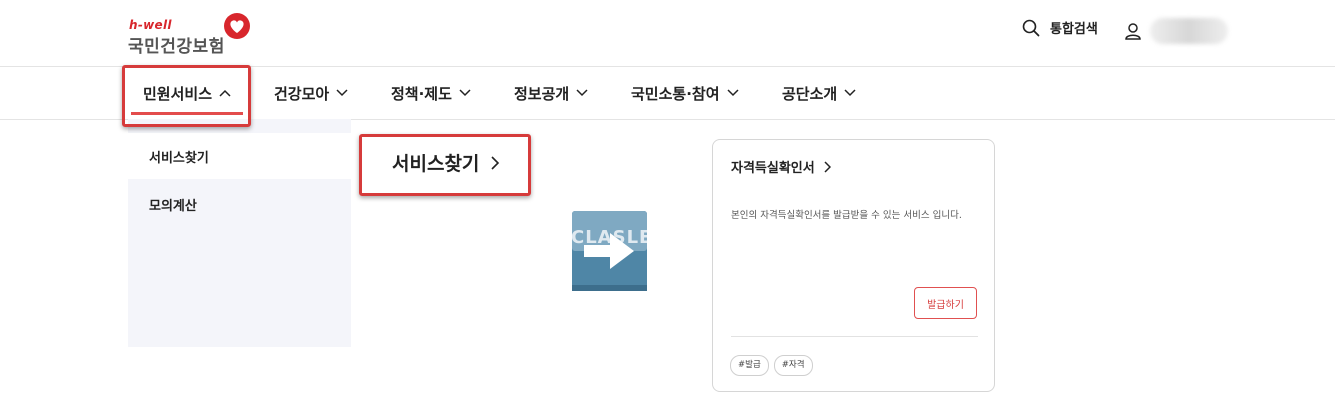  Describe the element at coordinates (302, 93) in the screenshot. I see `nav-item-label: 건강모아` at that location.